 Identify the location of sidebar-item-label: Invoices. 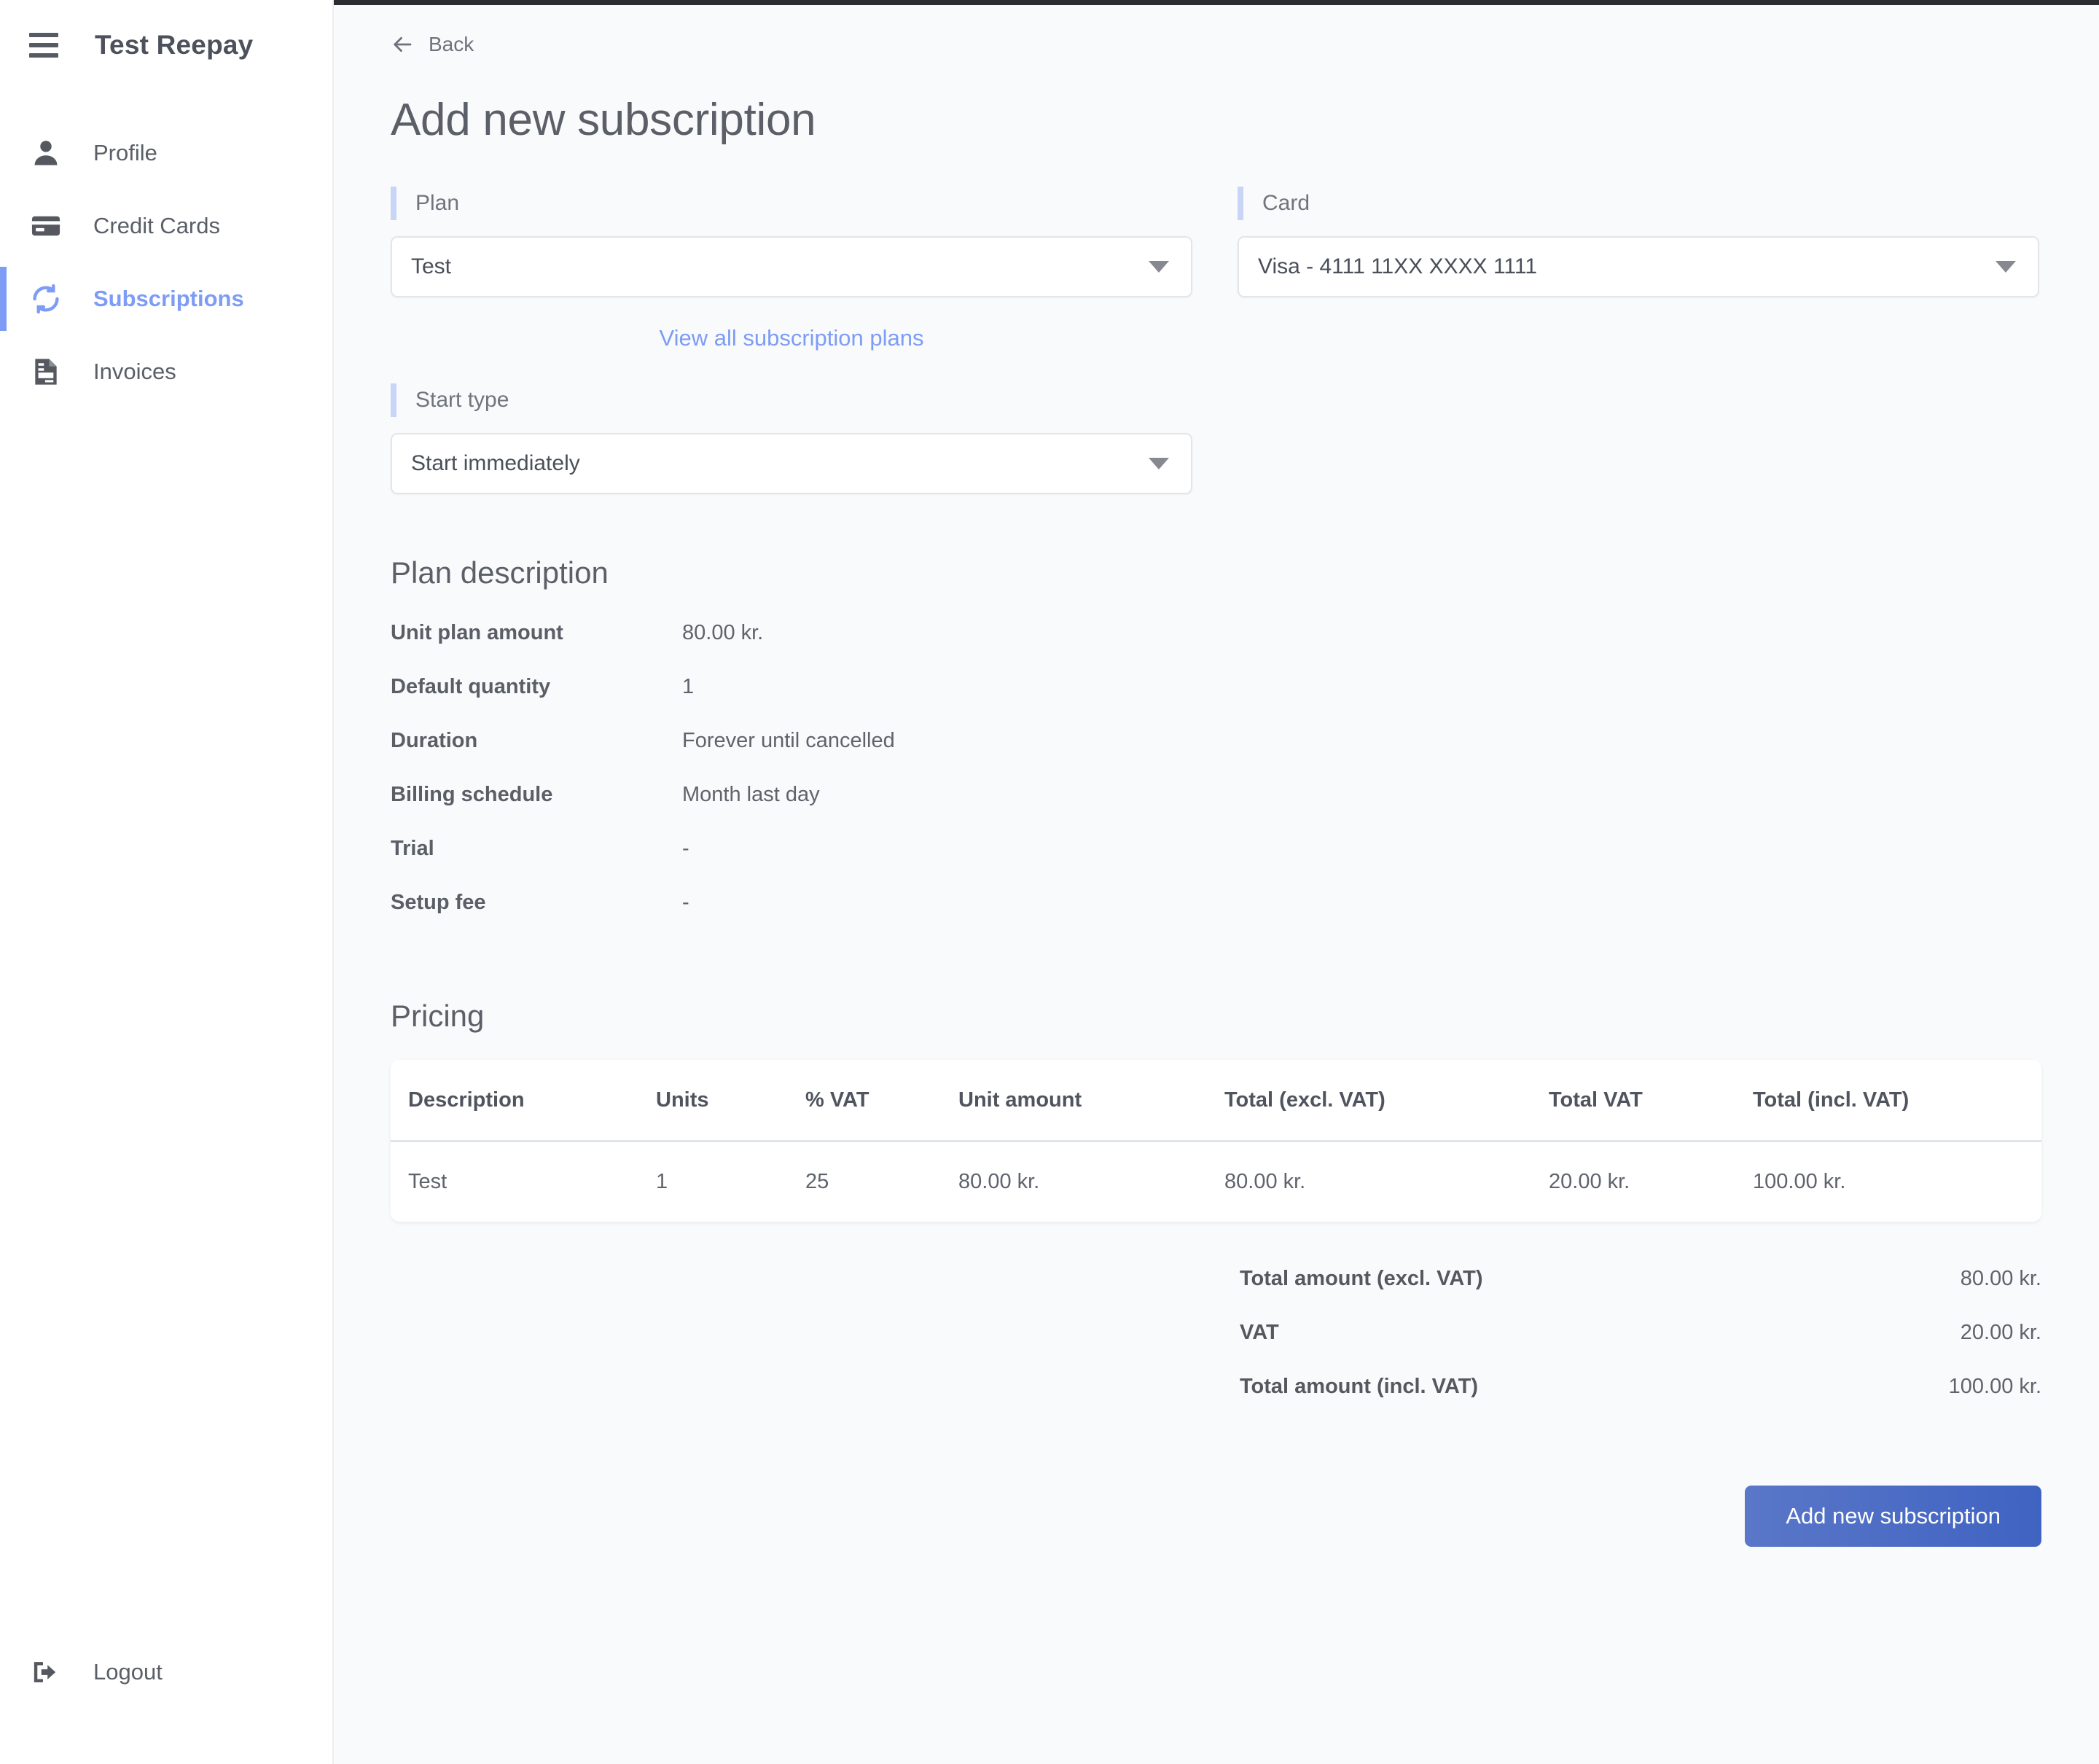
(134, 371).